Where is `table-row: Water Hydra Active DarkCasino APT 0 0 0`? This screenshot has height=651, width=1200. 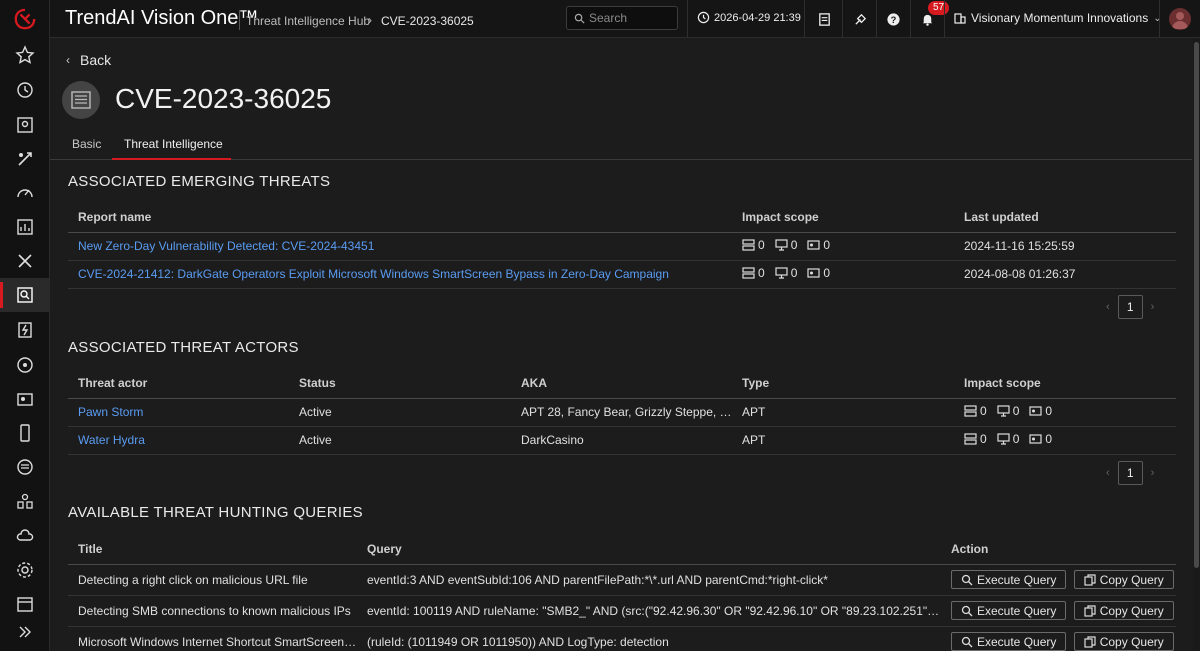
table-row: Water Hydra Active DarkCasino APT 0 0 0 is located at coordinates (622, 440).